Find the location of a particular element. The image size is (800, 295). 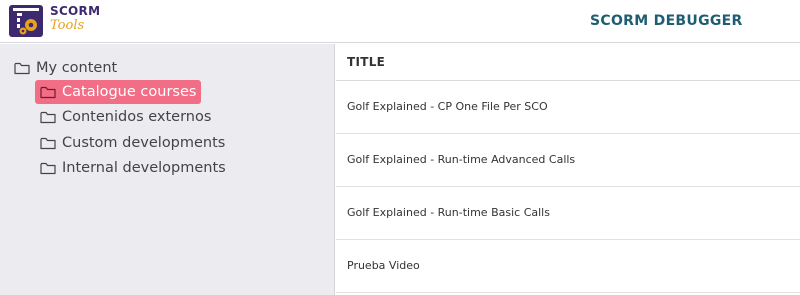

logo: SCORM Tools is located at coordinates (54, 21).